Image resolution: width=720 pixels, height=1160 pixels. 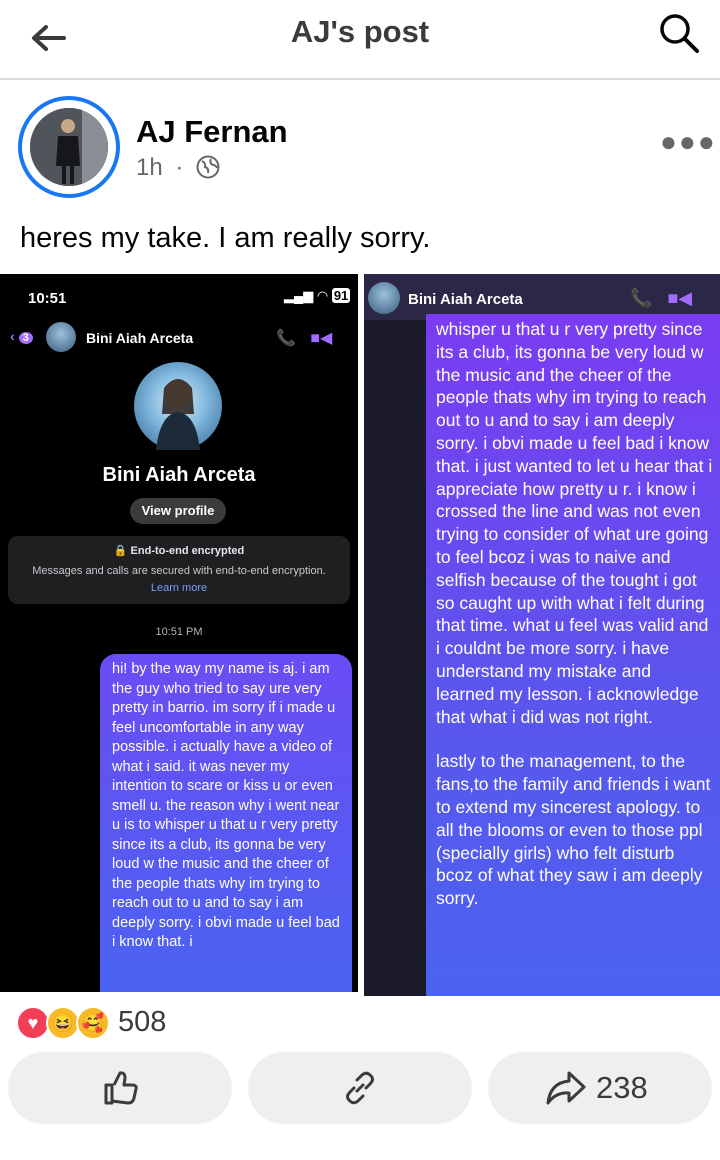 What do you see at coordinates (21, 336) in the screenshot?
I see `back-unread-badge: ‹ 3` at bounding box center [21, 336].